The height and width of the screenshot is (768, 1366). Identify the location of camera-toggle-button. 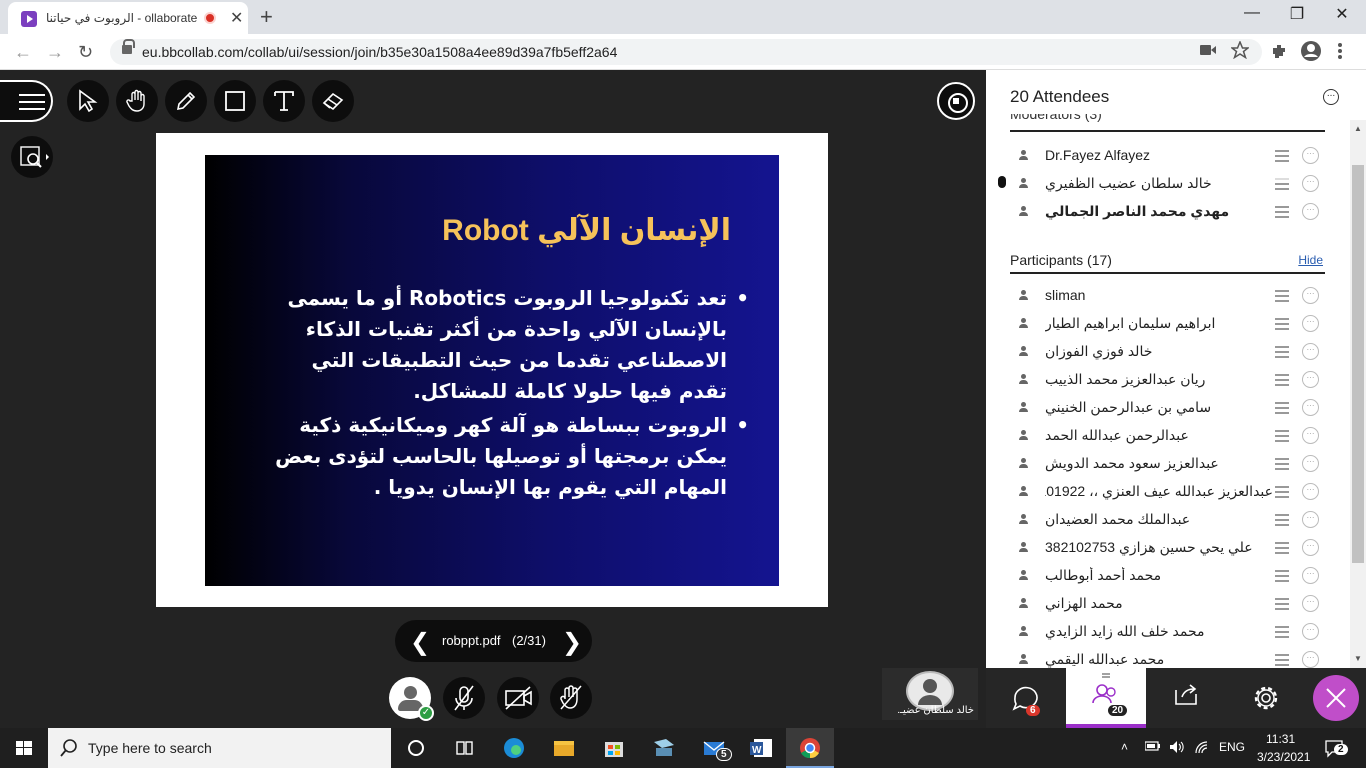
(518, 698).